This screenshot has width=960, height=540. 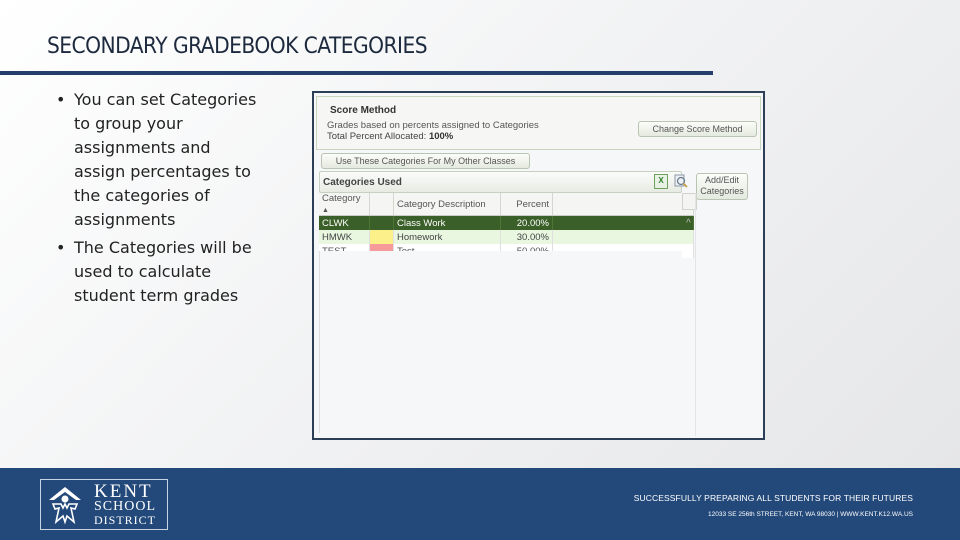 I want to click on column-header-description: Category Description, so click(x=447, y=204).